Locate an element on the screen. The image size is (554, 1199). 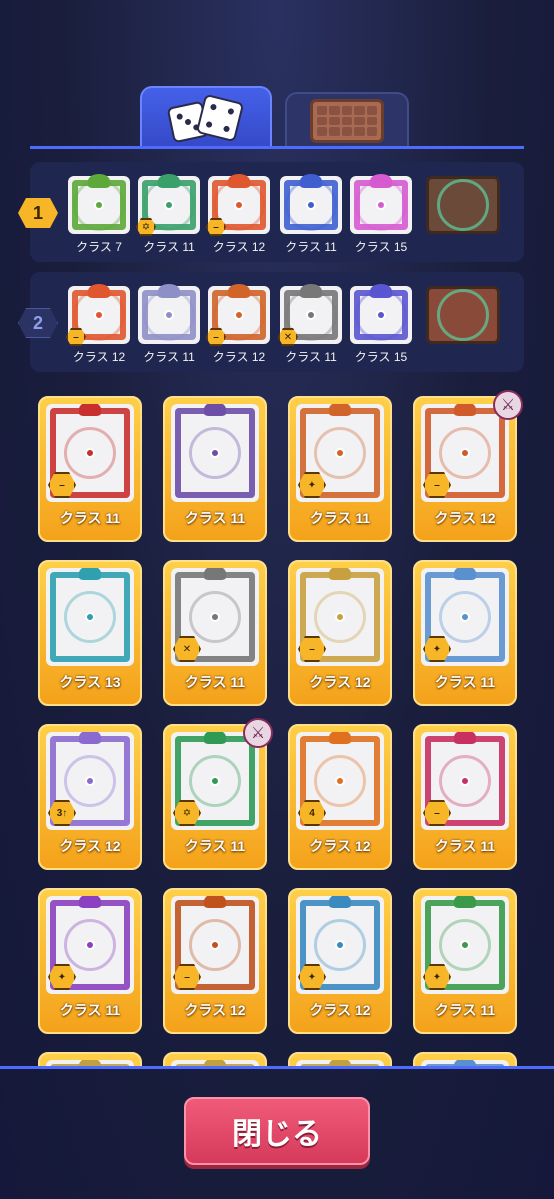
card-label: クラス 13 is located at coordinates (90, 682).